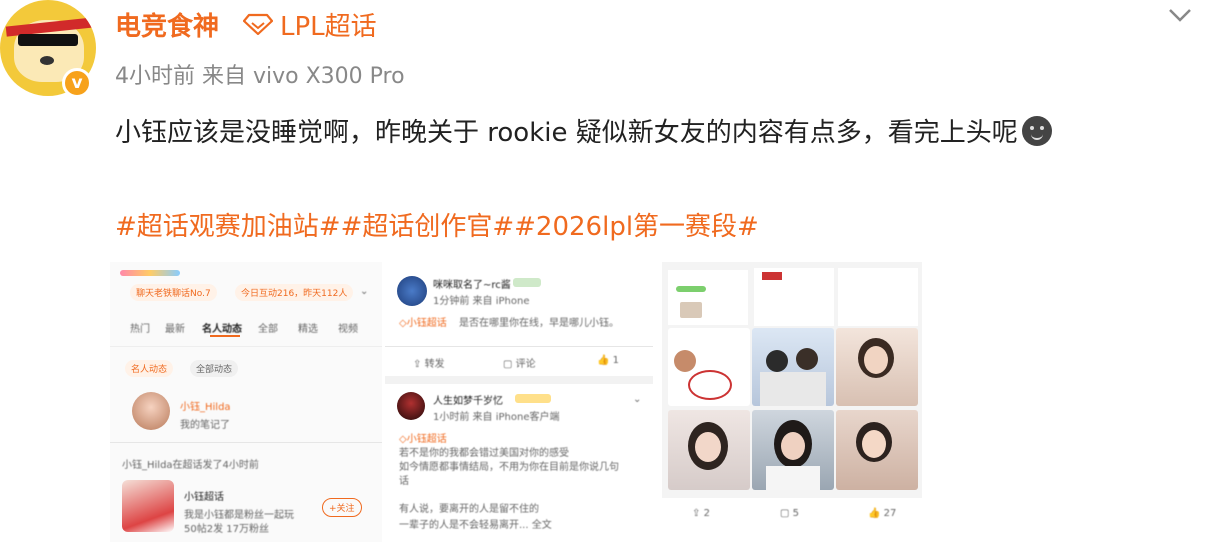 This screenshot has width=1212, height=550. What do you see at coordinates (1036, 131) in the screenshot?
I see `smile-emoji-icon` at bounding box center [1036, 131].